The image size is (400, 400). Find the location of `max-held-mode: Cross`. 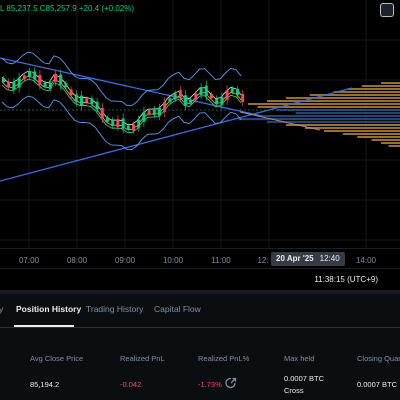

max-held-mode: Cross is located at coordinates (294, 390).